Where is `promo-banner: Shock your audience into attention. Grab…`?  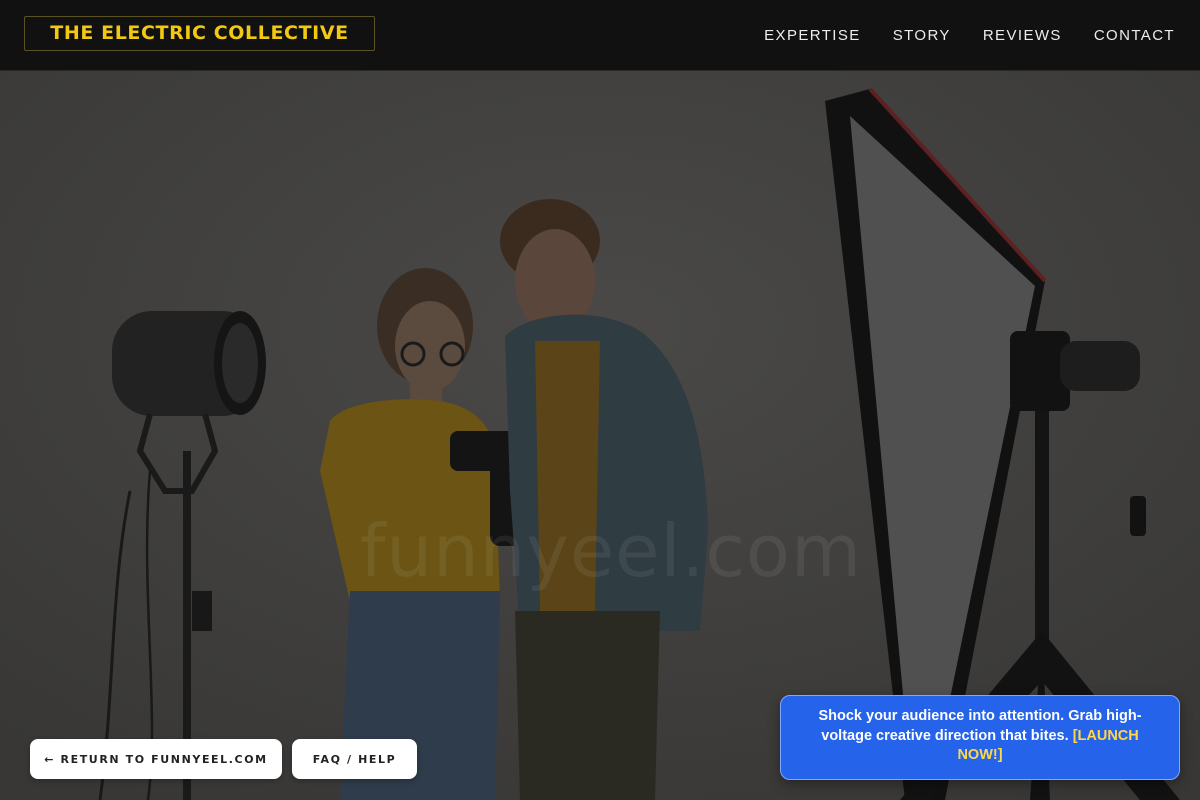
promo-banner: Shock your audience into attention. Grab… is located at coordinates (980, 737).